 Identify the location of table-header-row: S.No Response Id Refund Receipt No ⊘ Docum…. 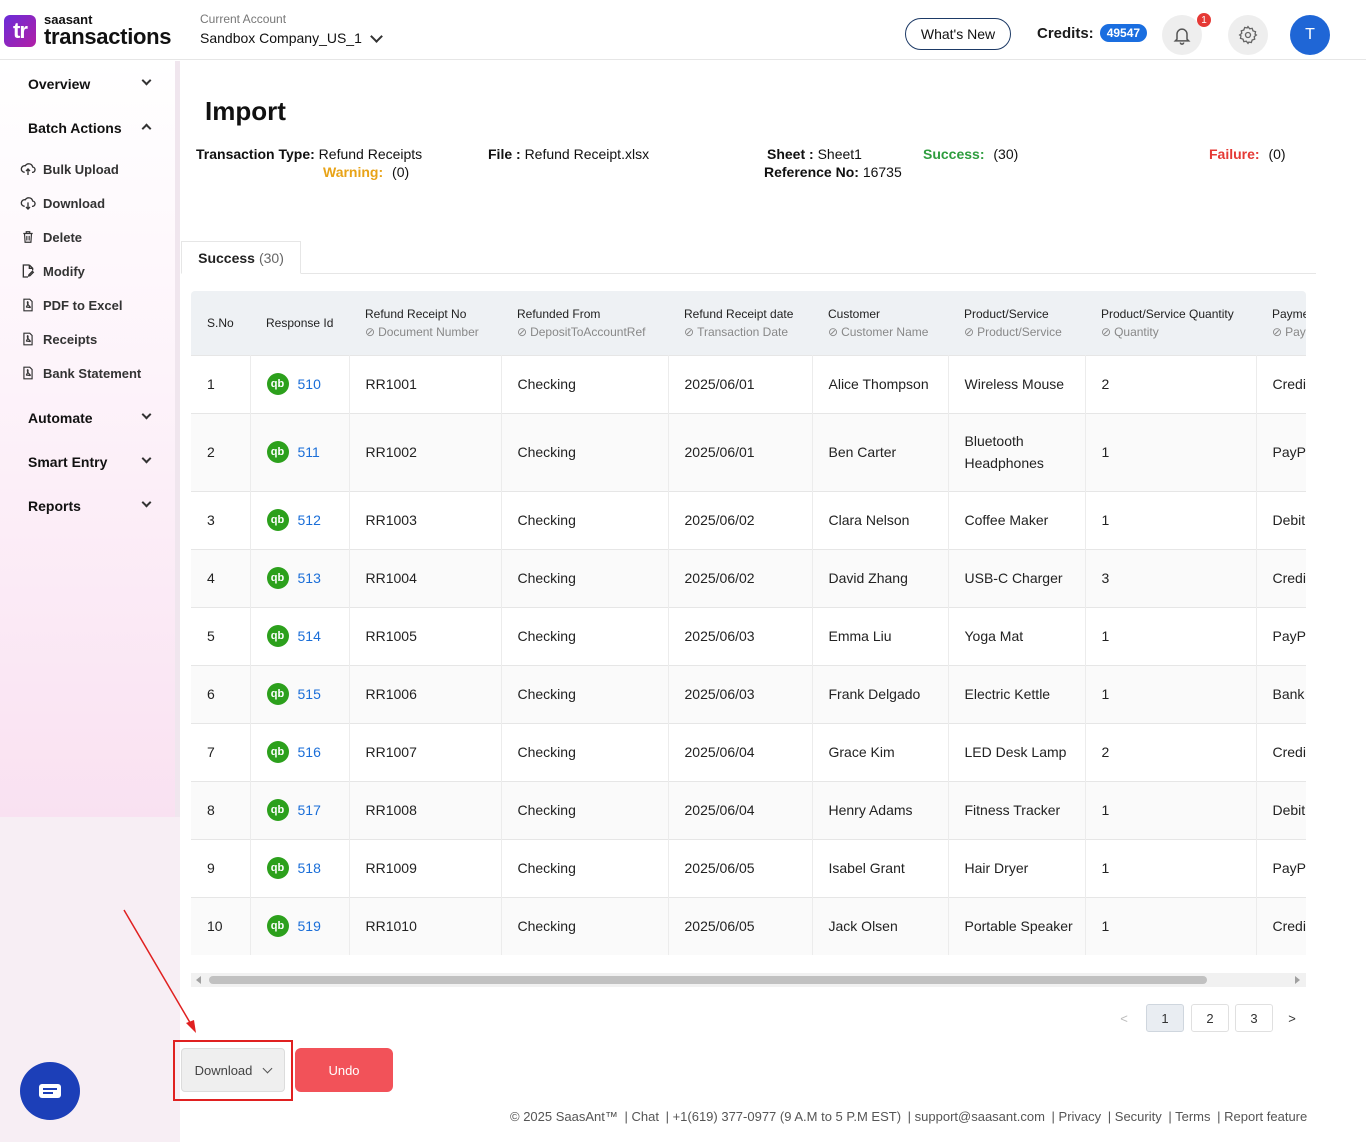
(748, 323).